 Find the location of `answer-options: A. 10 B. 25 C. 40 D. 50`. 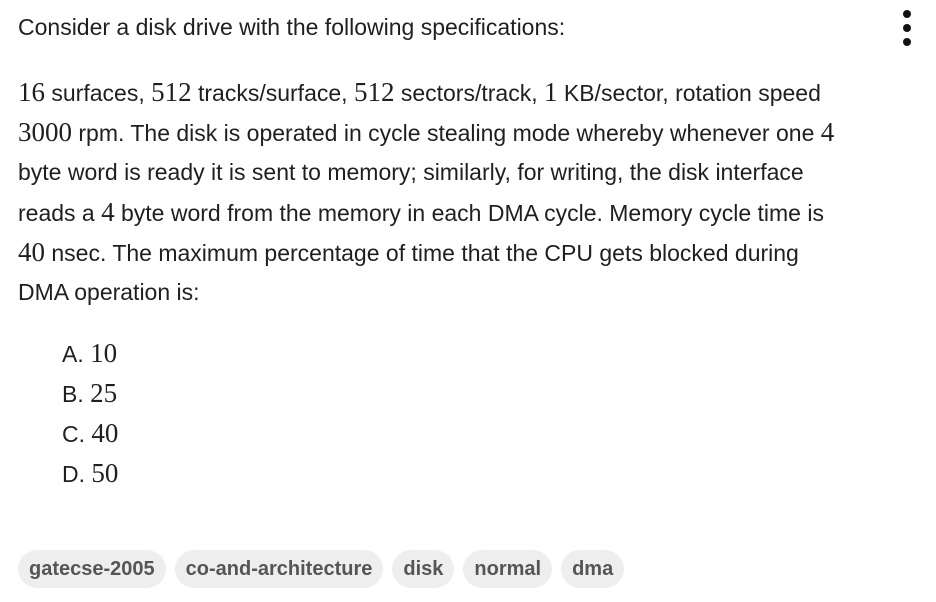

answer-options: A. 10 B. 25 C. 40 D. 50 is located at coordinates (90, 413).